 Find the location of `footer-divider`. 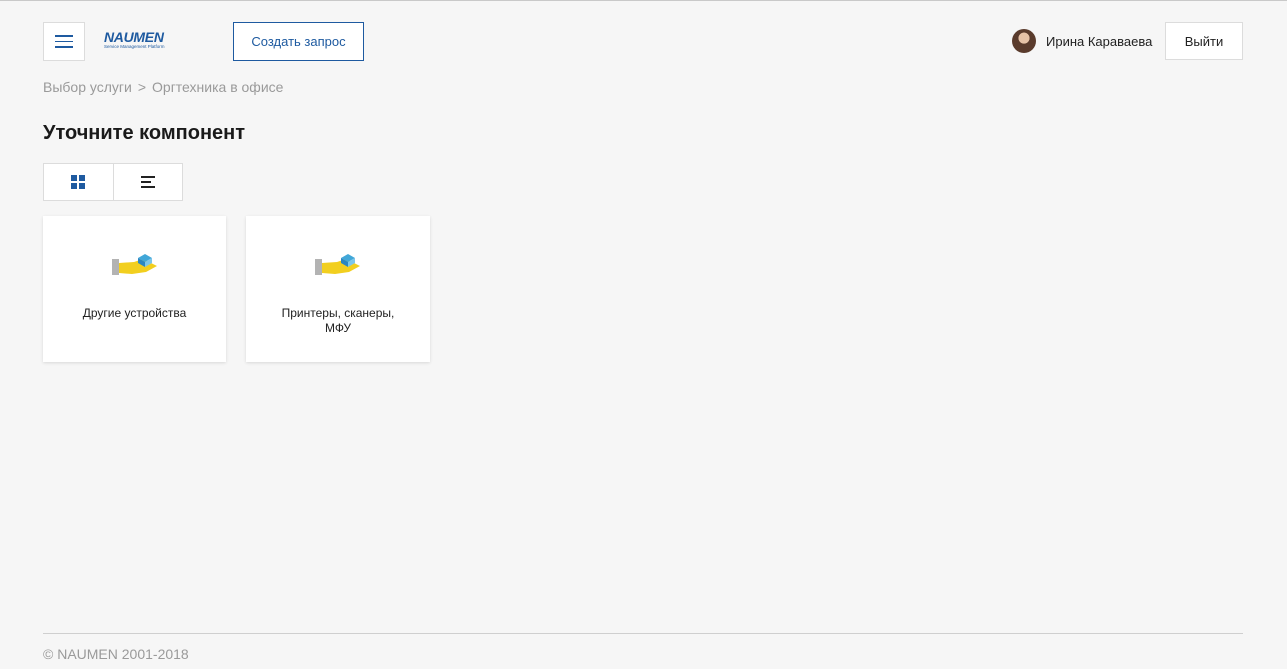

footer-divider is located at coordinates (643, 633).